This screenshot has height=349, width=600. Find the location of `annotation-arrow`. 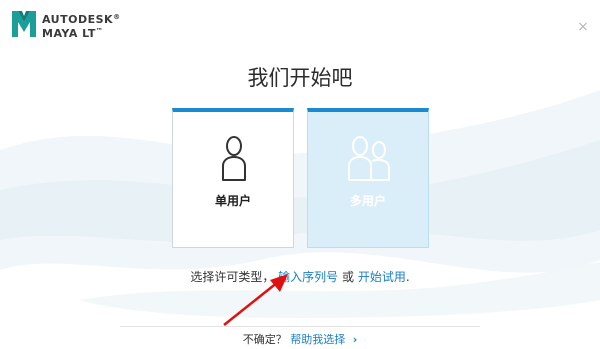

annotation-arrow is located at coordinates (255, 300).